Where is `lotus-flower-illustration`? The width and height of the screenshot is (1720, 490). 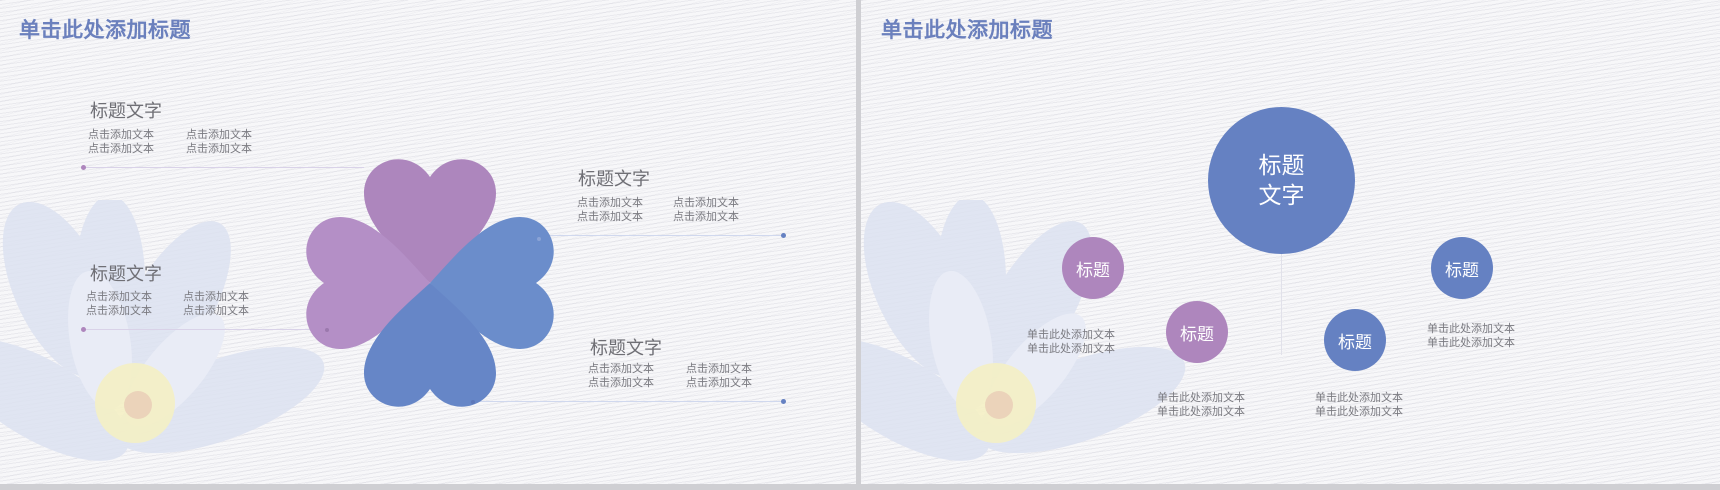
lotus-flower-illustration is located at coordinates (162, 330).